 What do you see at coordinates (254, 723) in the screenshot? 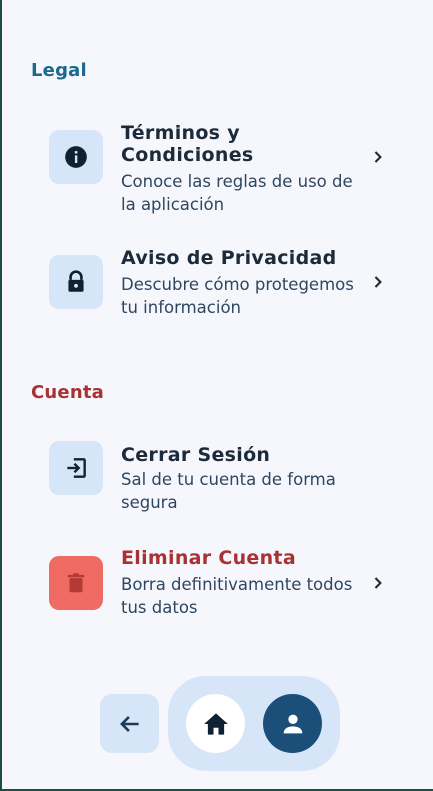
I see `bottom-nav` at bounding box center [254, 723].